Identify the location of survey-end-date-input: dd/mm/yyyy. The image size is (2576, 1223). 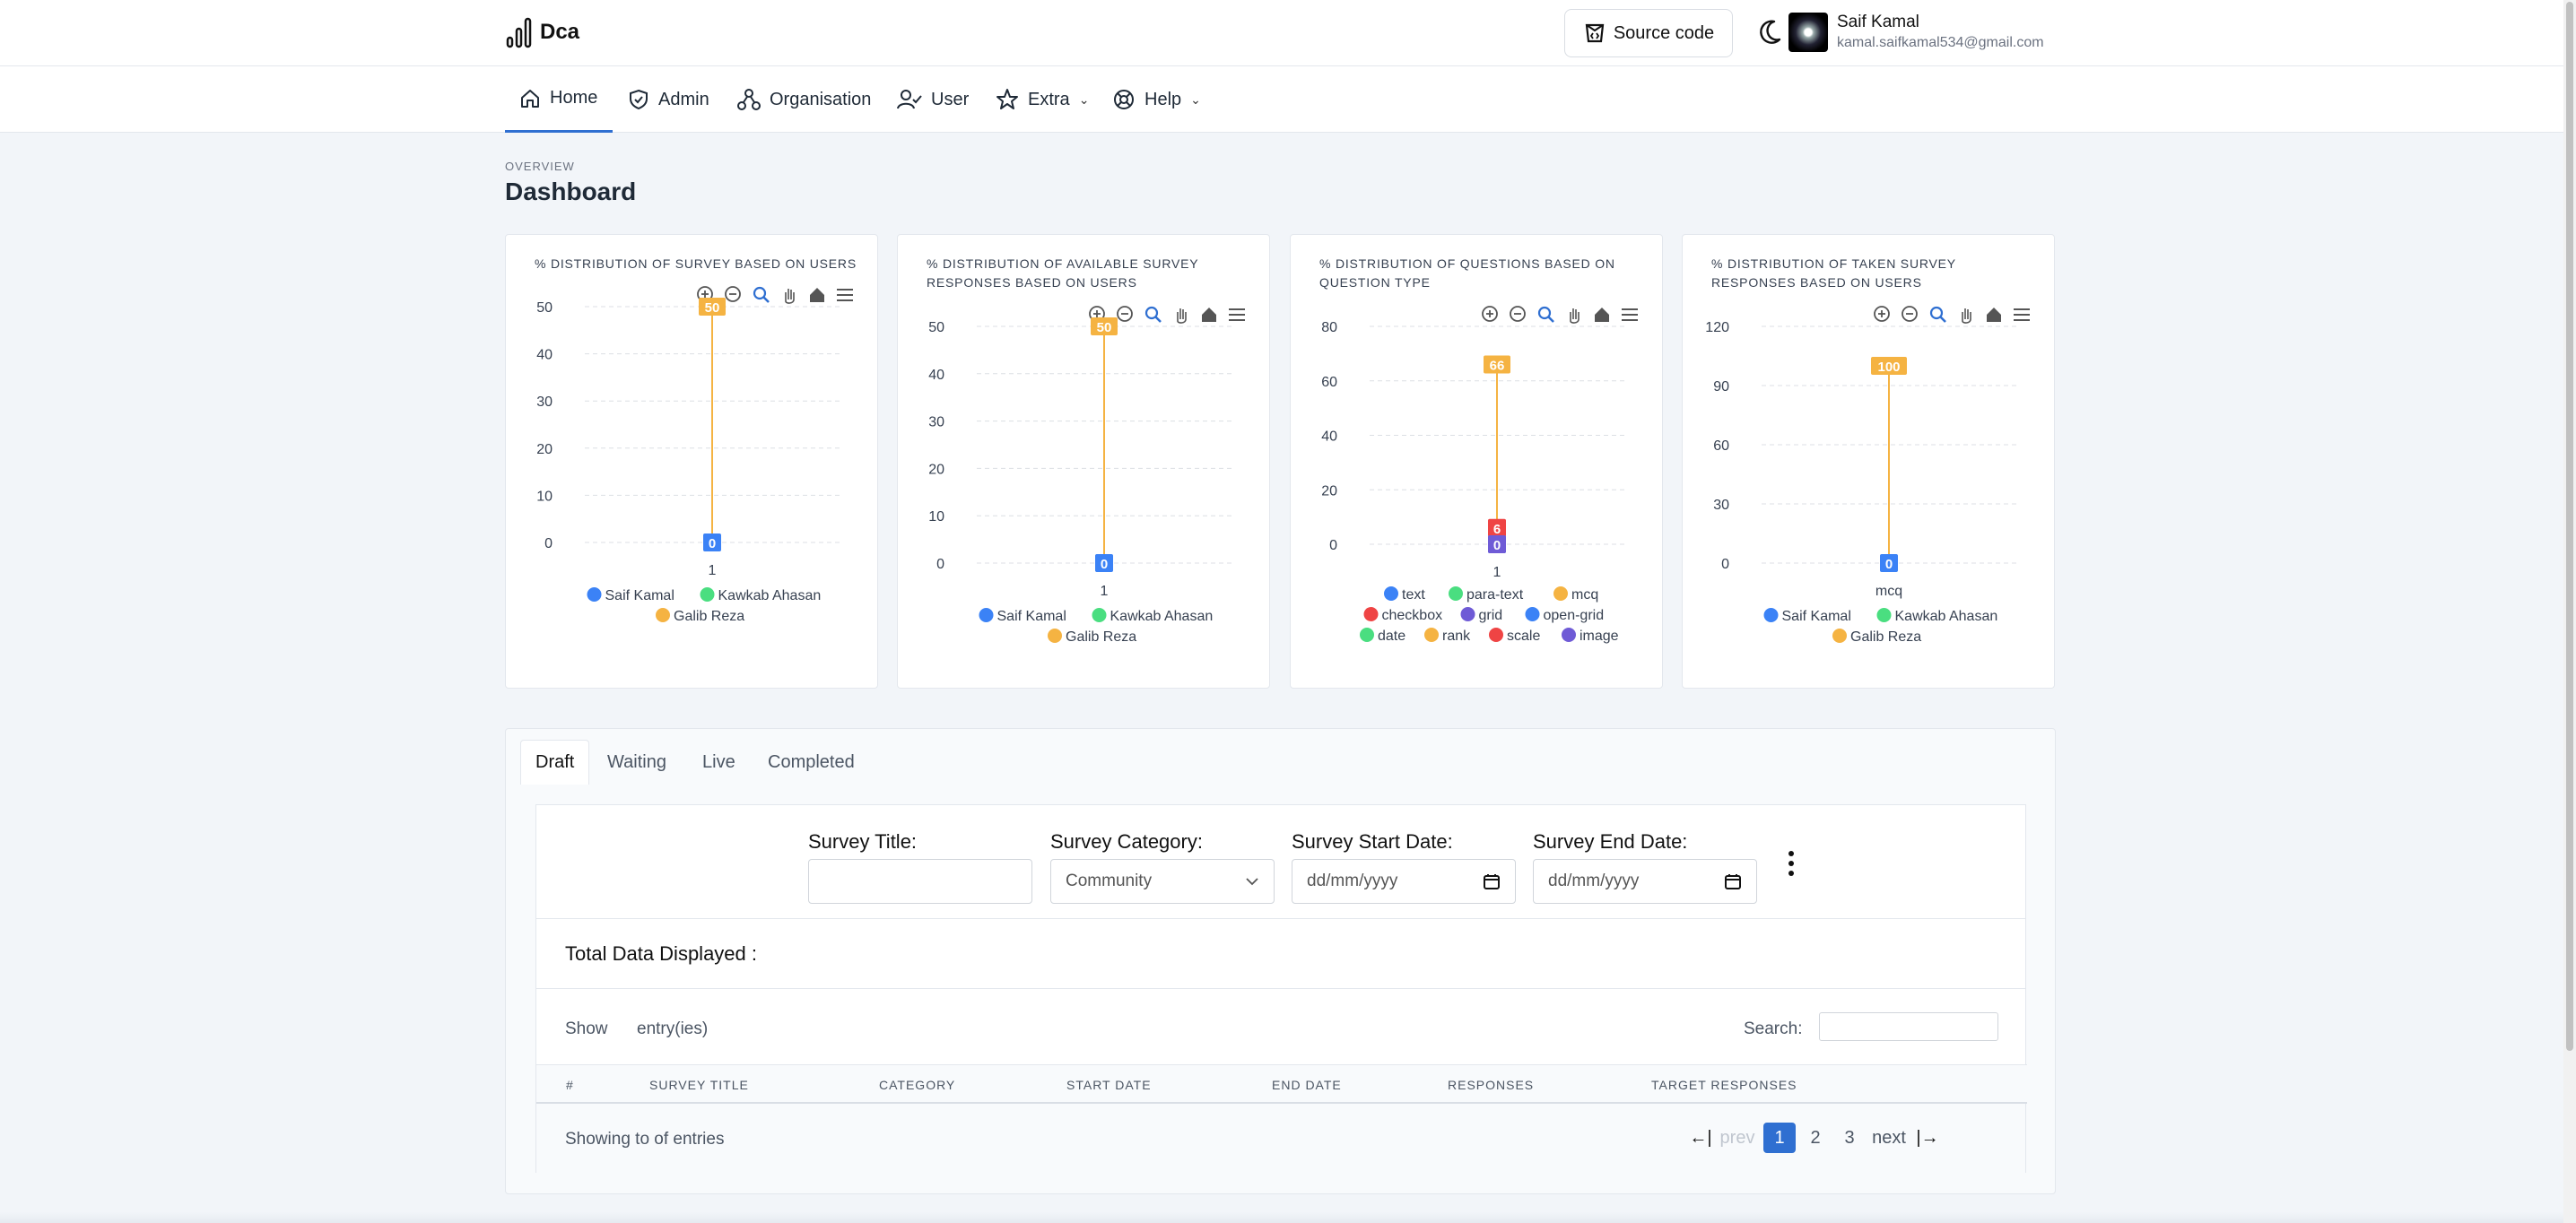
(1645, 881).